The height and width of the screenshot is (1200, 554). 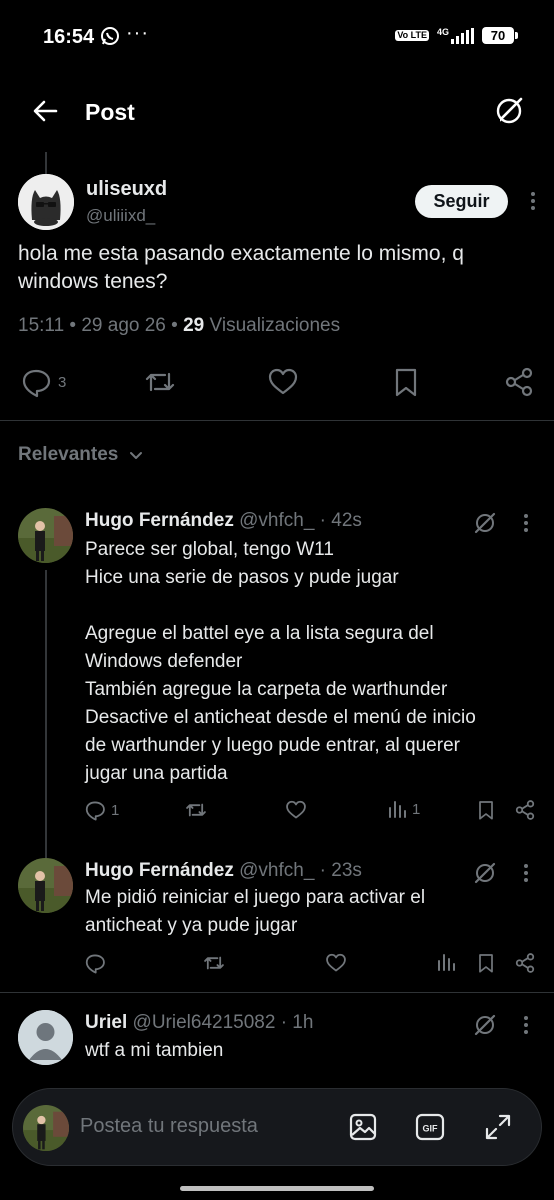 I want to click on reply-text-line: wtf a mi tambien, so click(x=154, y=1050).